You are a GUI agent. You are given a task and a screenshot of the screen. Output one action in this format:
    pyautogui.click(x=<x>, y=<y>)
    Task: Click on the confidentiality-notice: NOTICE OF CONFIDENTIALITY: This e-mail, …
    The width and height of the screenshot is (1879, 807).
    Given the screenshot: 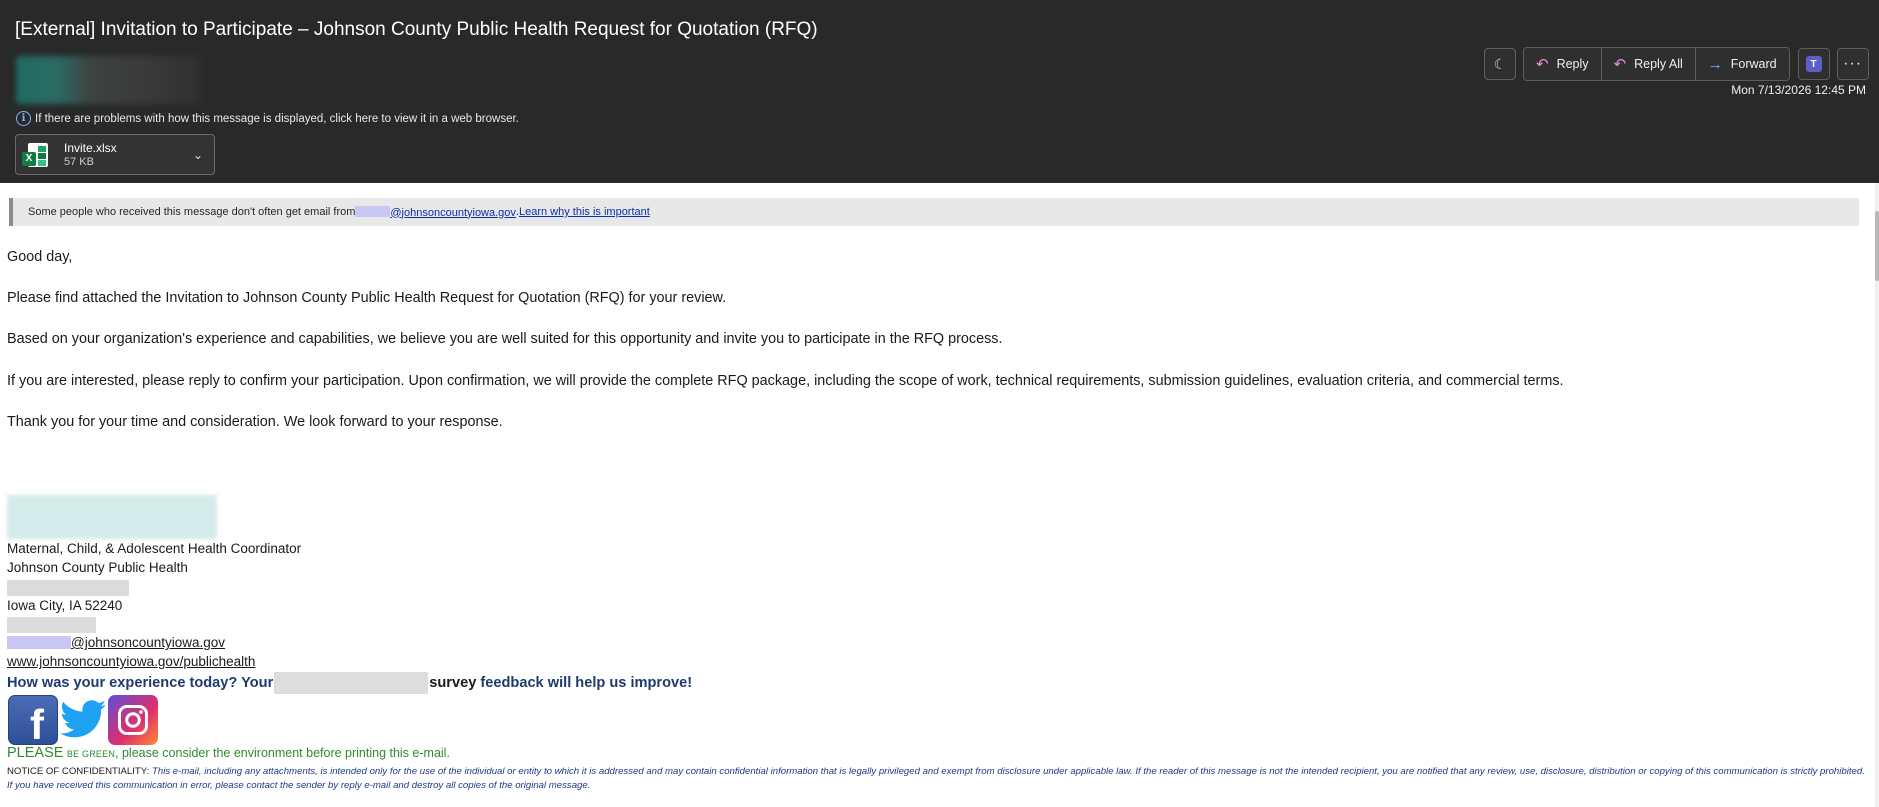 What is the action you would take?
    pyautogui.click(x=937, y=779)
    